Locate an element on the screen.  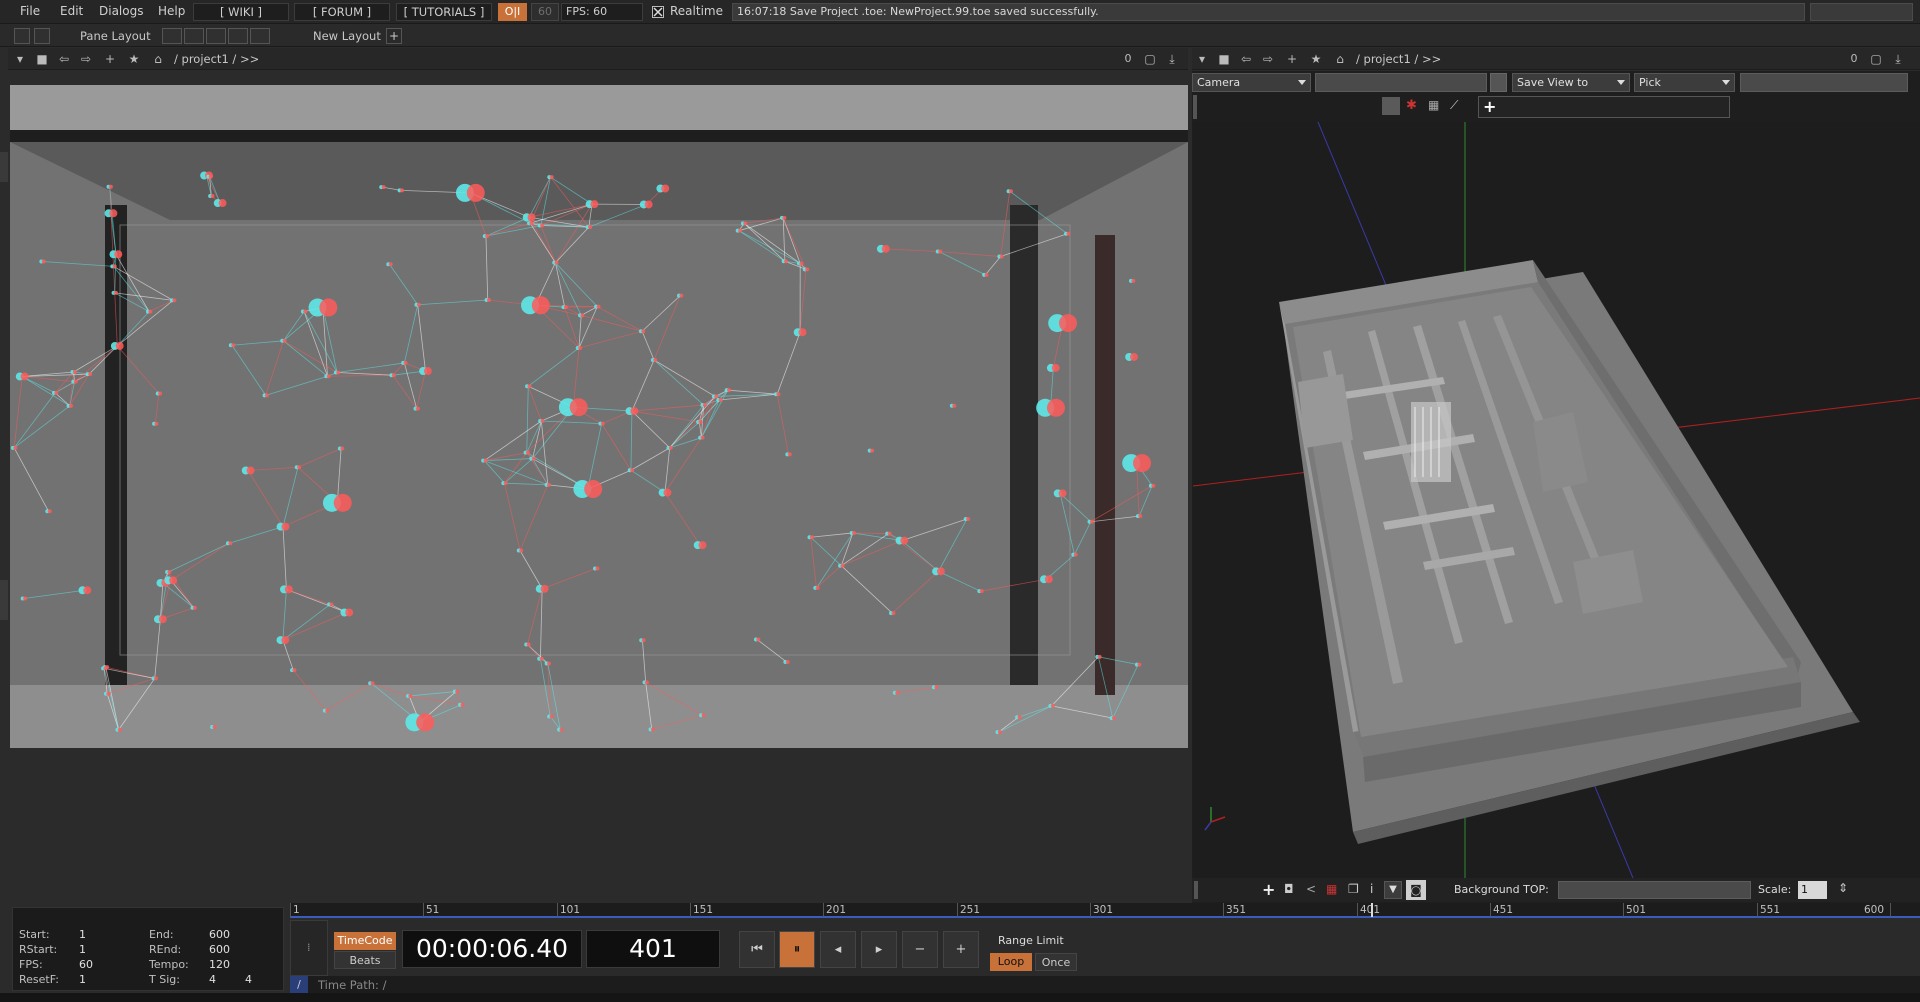
right-path: / project1 / >> is located at coordinates (1398, 59).